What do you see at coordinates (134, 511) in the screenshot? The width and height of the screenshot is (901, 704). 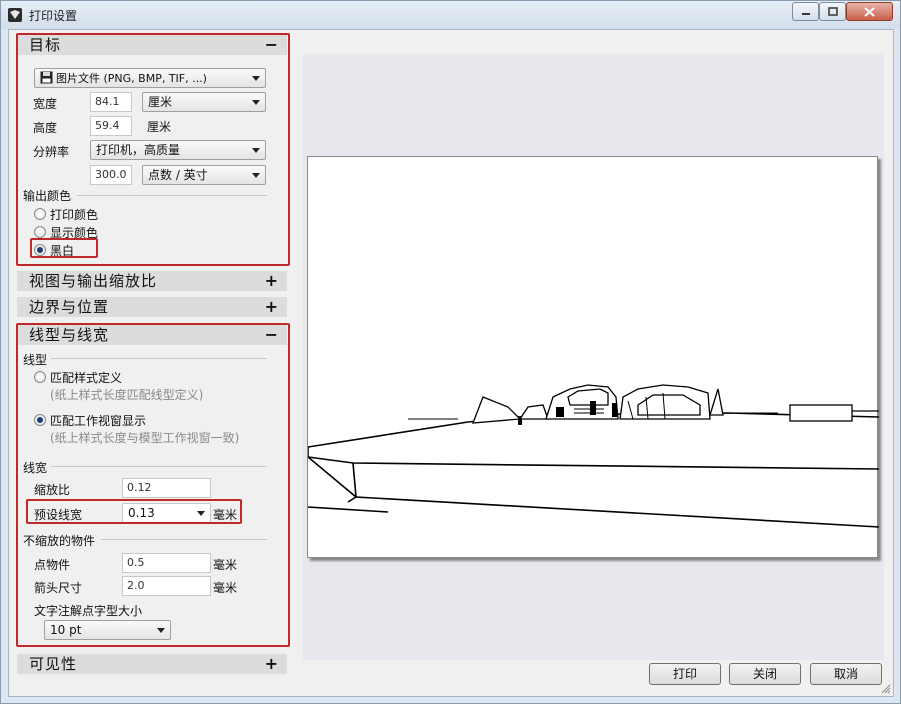 I see `highlight-box-default-weight` at bounding box center [134, 511].